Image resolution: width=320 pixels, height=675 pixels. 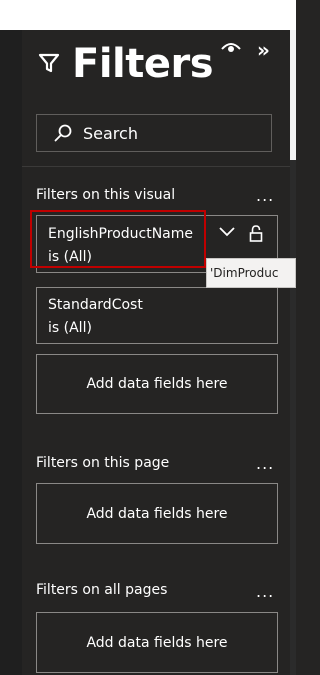 I want to click on filter-card-condition: is (All), so click(x=70, y=328).